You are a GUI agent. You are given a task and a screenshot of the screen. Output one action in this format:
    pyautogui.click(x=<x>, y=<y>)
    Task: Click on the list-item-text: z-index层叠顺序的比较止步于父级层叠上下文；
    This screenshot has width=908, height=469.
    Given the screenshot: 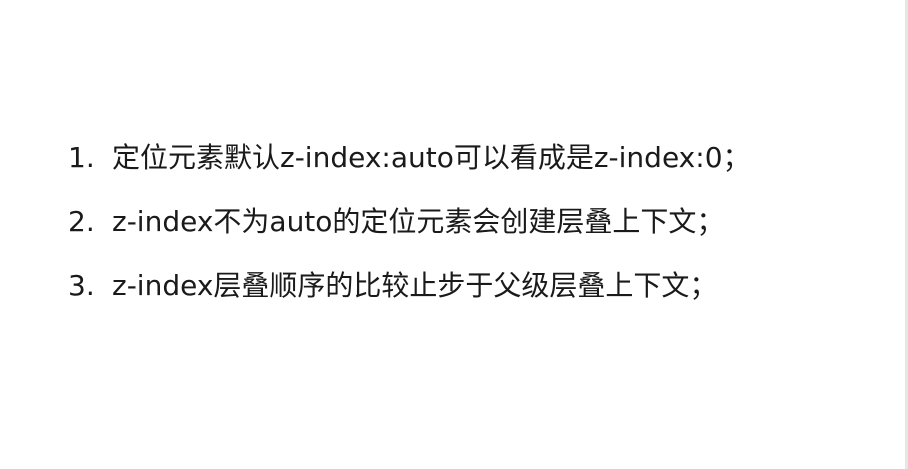 What is the action you would take?
    pyautogui.click(x=415, y=285)
    